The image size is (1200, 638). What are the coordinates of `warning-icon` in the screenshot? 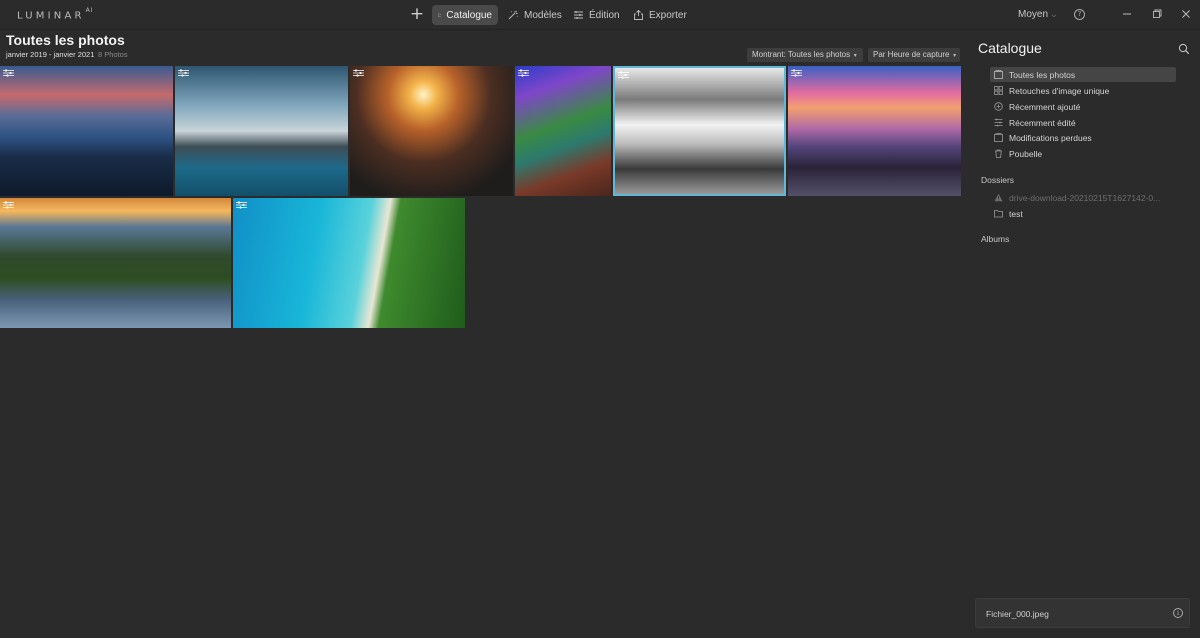 It's located at (998, 197).